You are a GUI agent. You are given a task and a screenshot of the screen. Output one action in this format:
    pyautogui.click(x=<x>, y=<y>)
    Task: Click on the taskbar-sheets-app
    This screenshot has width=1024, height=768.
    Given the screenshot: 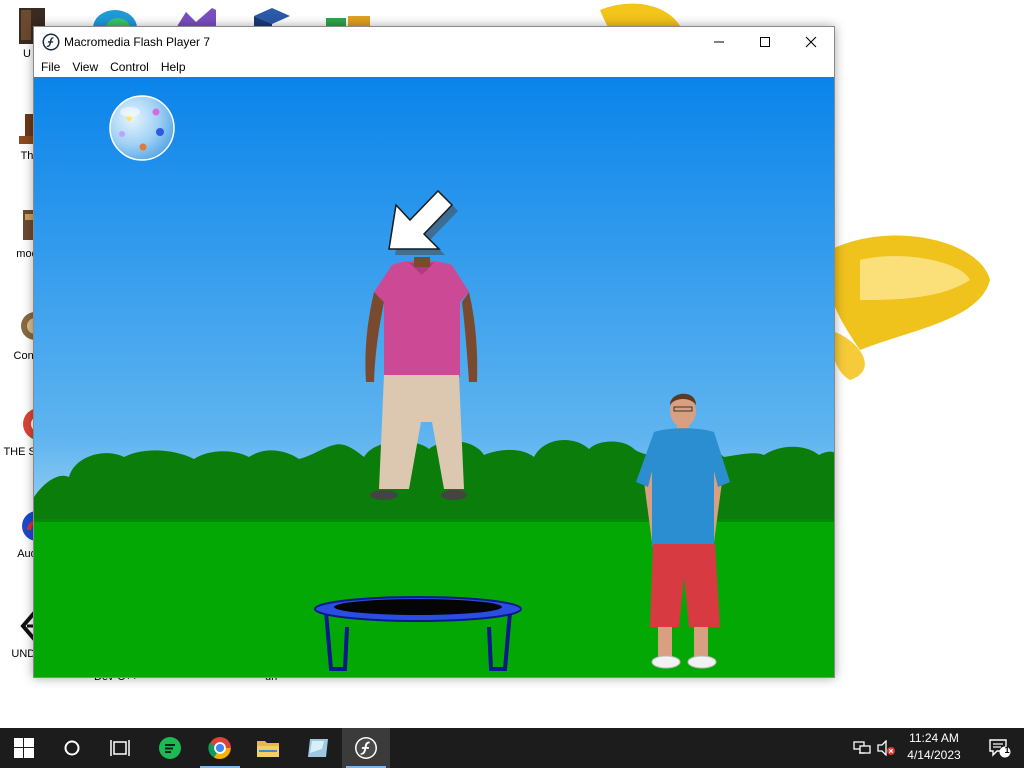 What is the action you would take?
    pyautogui.click(x=170, y=748)
    